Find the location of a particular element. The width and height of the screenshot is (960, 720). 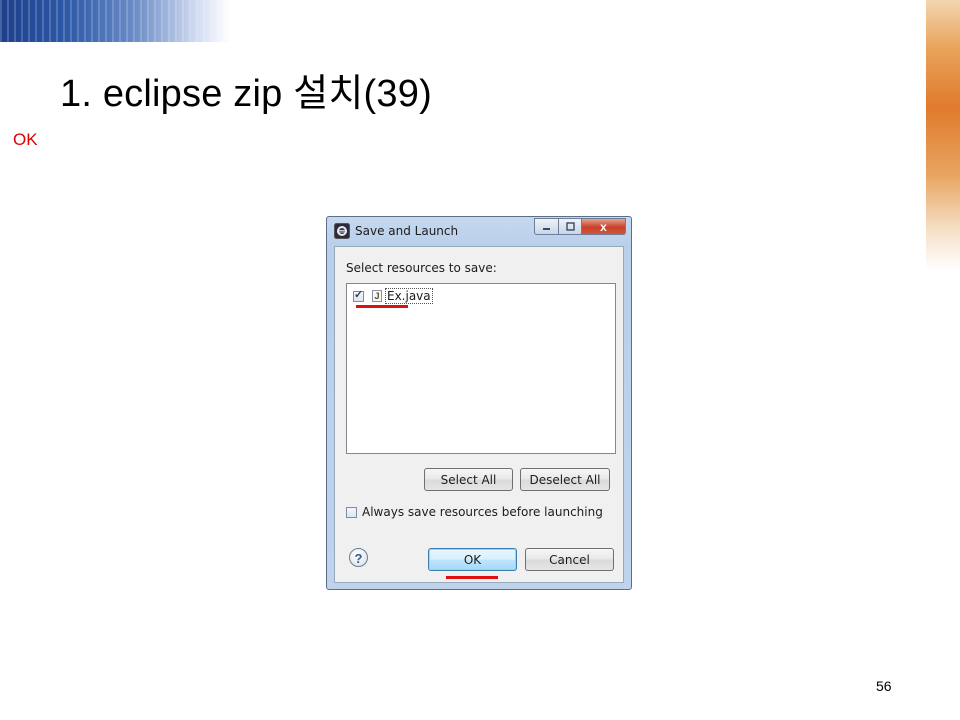

list-item: J Ex.java is located at coordinates (393, 296).